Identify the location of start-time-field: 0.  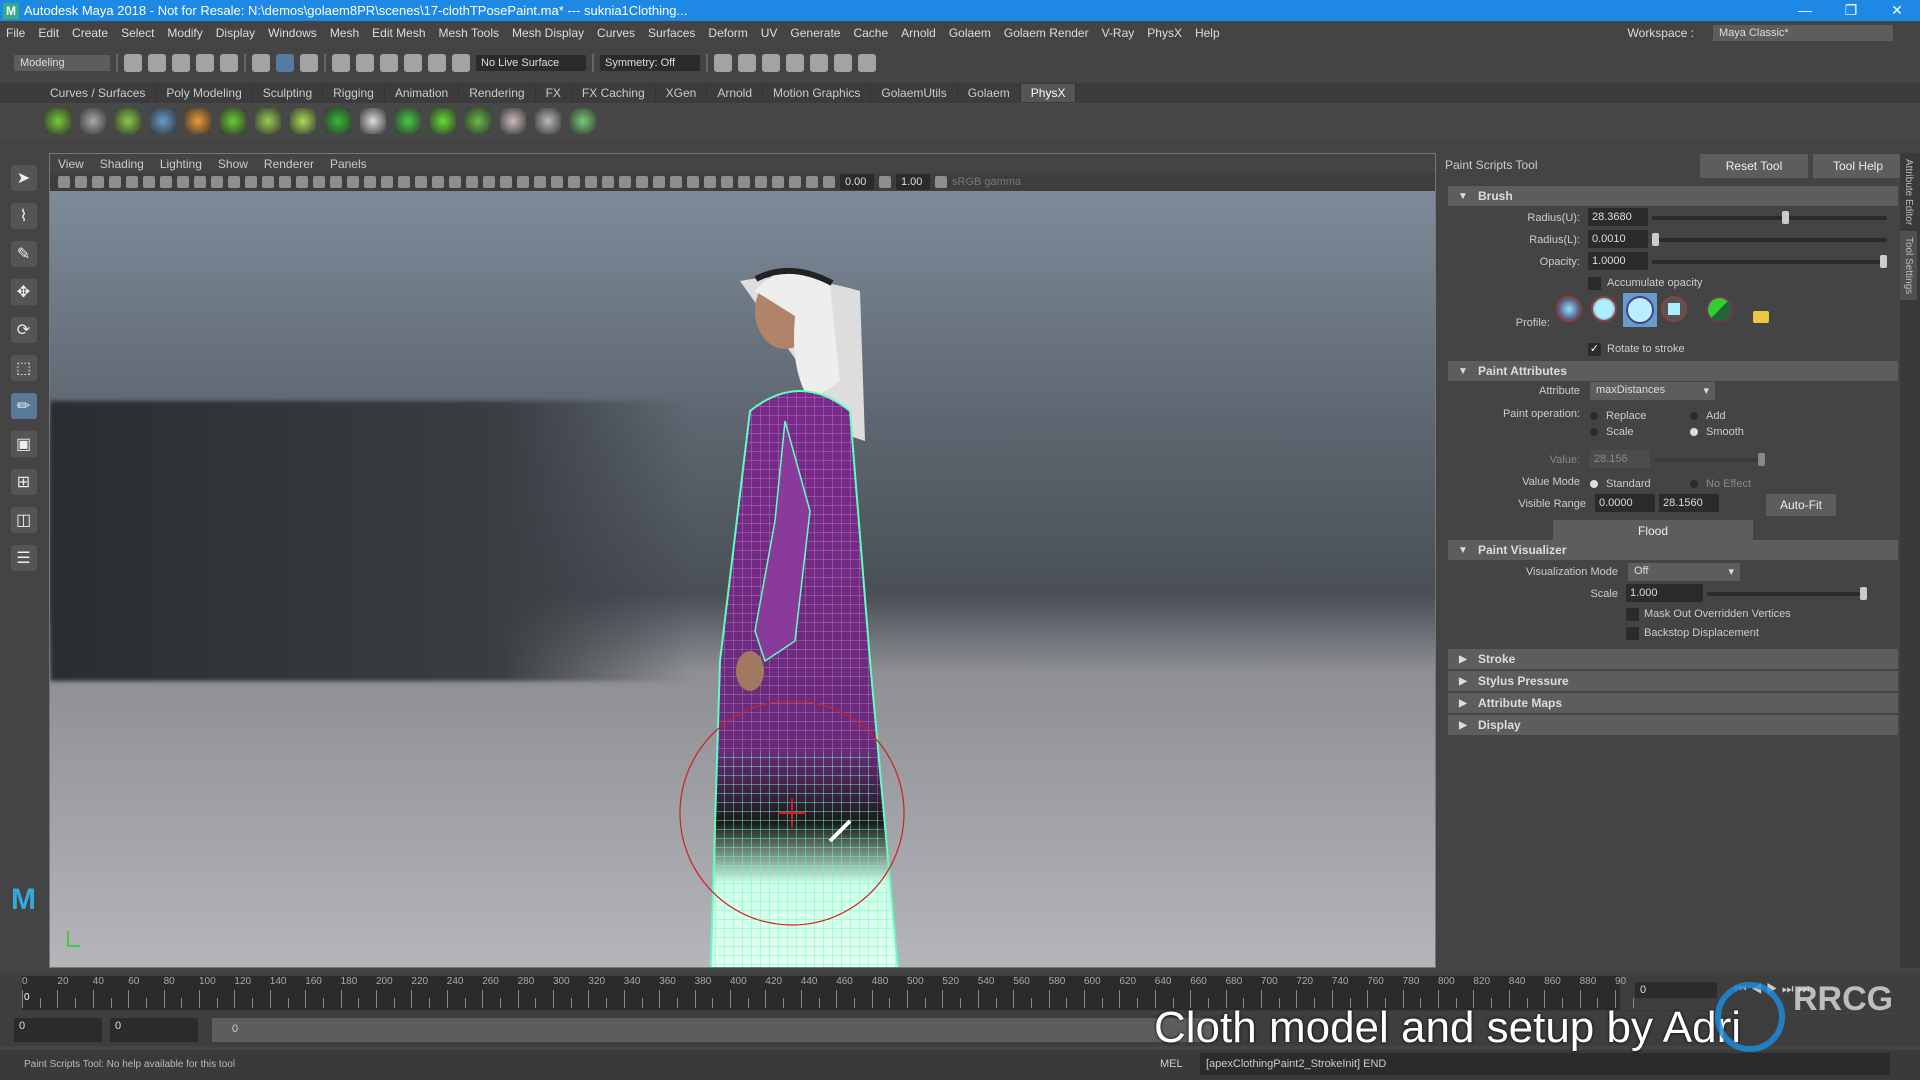
(58, 1030).